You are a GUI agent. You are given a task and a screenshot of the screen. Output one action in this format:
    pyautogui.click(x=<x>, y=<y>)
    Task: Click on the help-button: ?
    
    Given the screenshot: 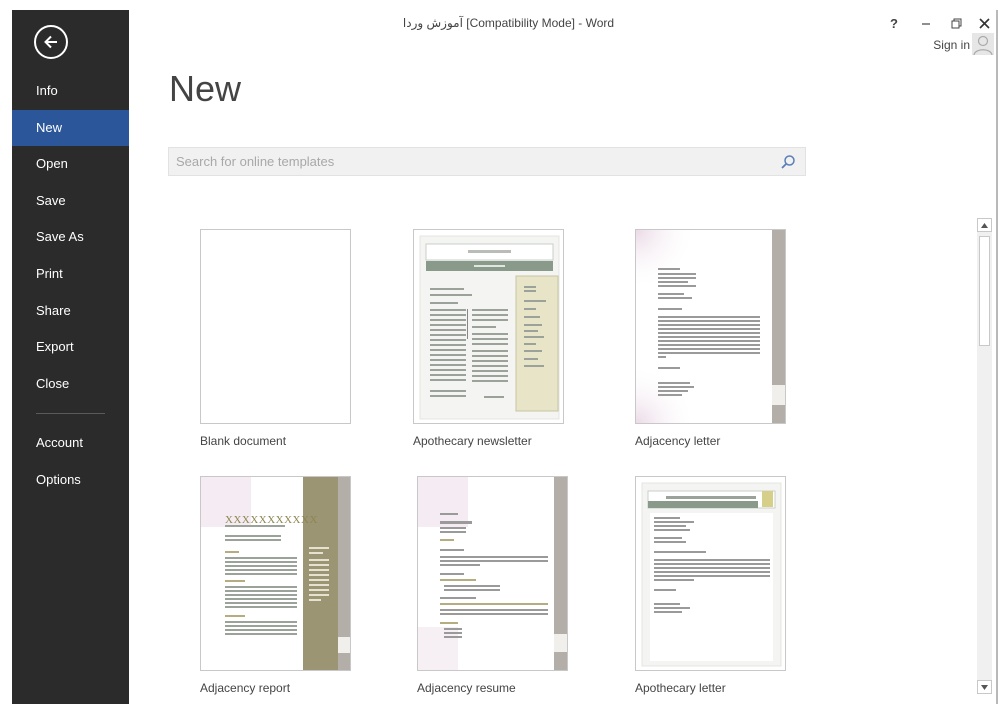 What is the action you would take?
    pyautogui.click(x=894, y=23)
    